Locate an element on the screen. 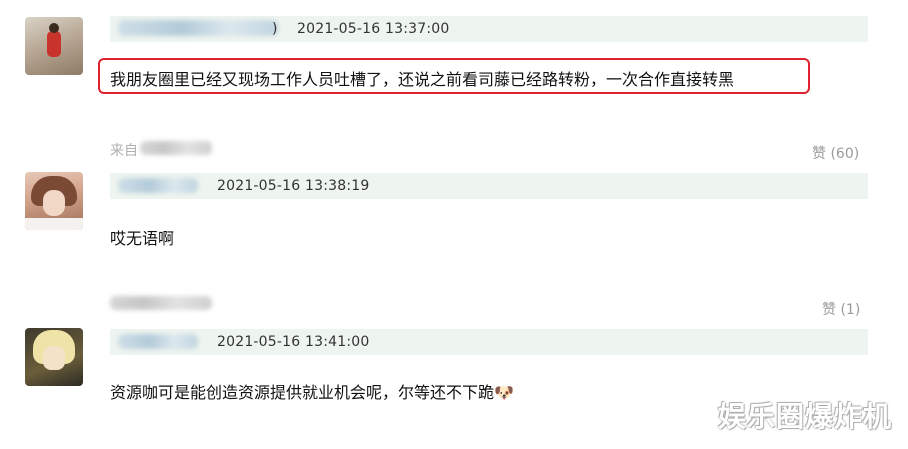  from-label: 来自 is located at coordinates (124, 151).